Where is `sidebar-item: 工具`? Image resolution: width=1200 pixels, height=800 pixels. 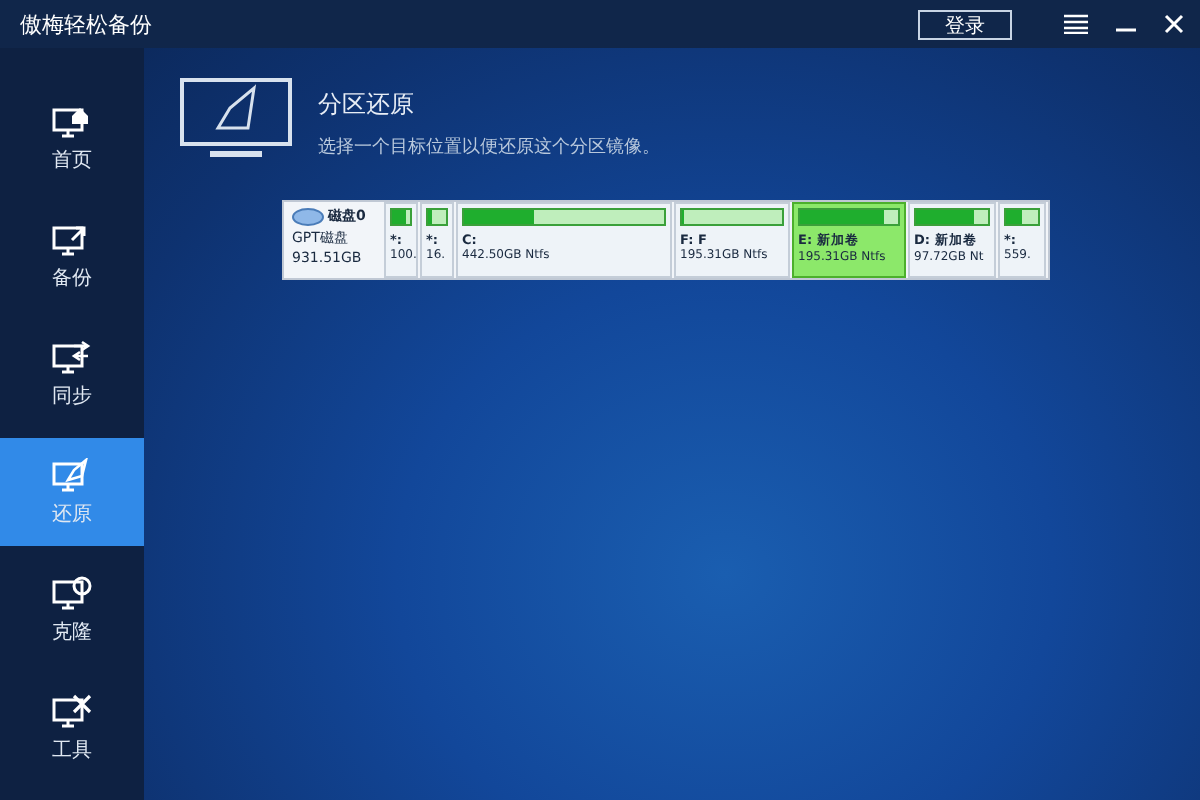 sidebar-item: 工具 is located at coordinates (72, 728).